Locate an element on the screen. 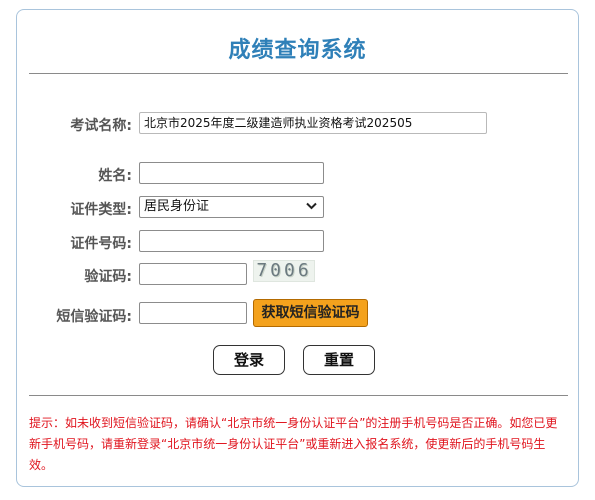 The height and width of the screenshot is (500, 595). sms-code-label: 短信验证码: is located at coordinates (94, 317).